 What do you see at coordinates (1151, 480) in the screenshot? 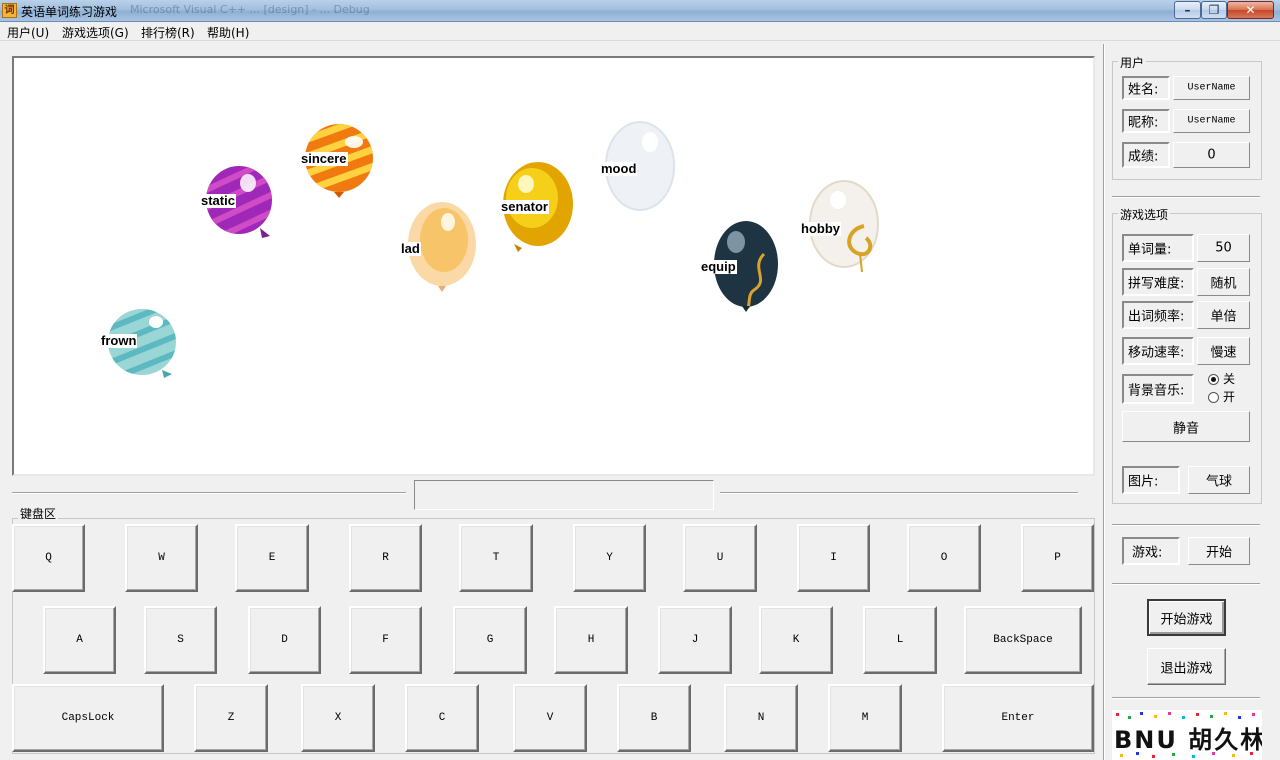
I see `picture-label: 图片:` at bounding box center [1151, 480].